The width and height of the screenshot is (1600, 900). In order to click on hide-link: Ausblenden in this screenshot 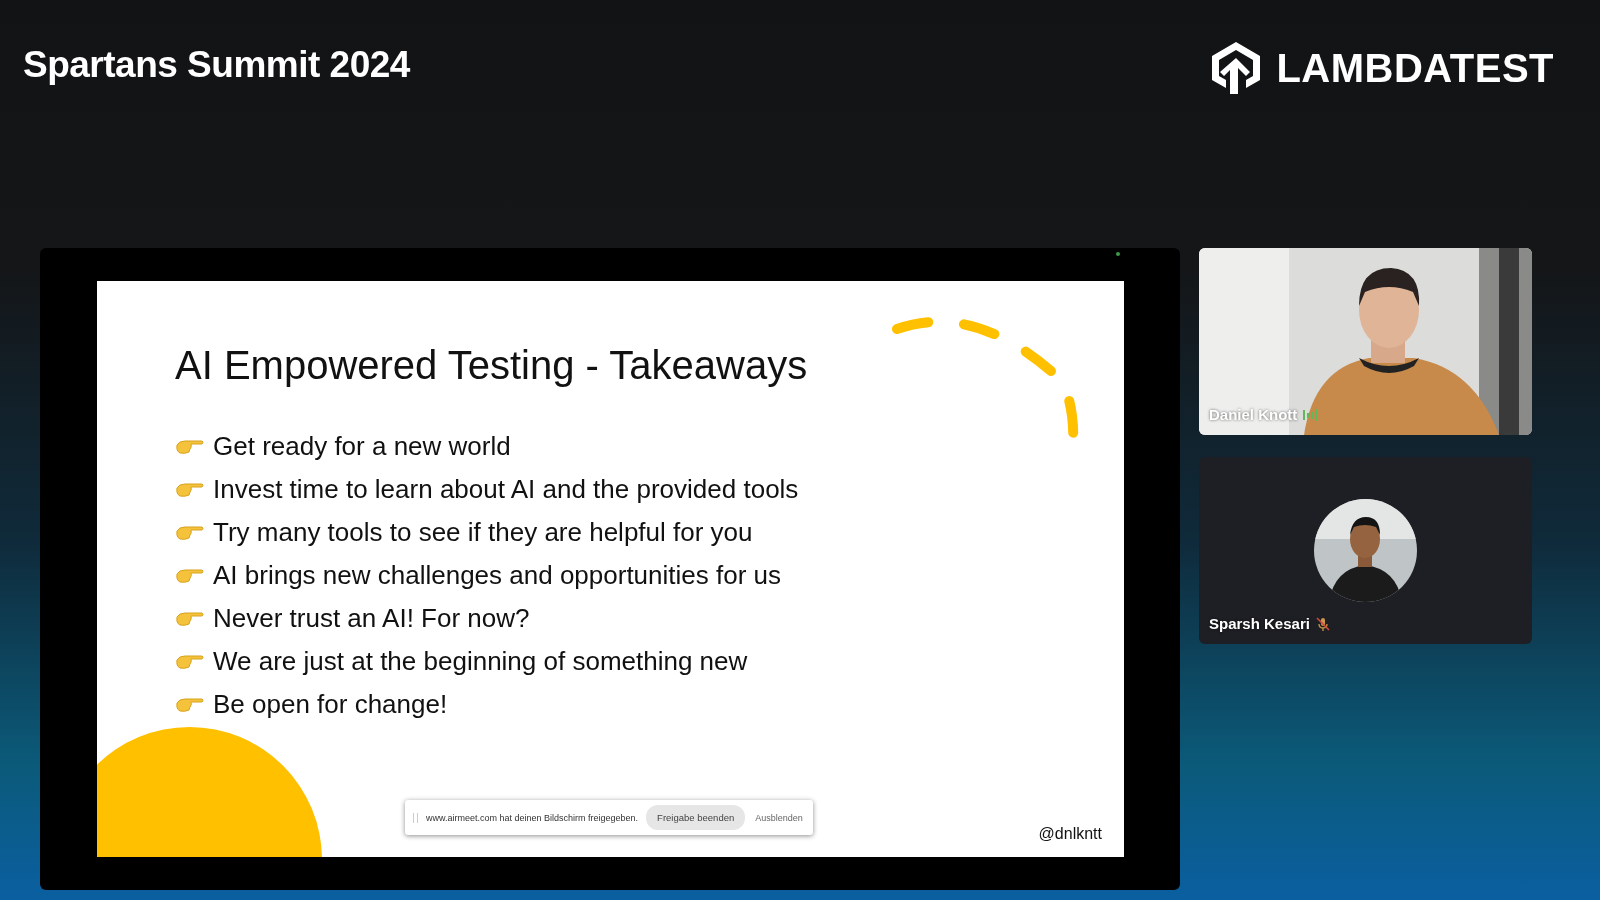, I will do `click(779, 817)`.